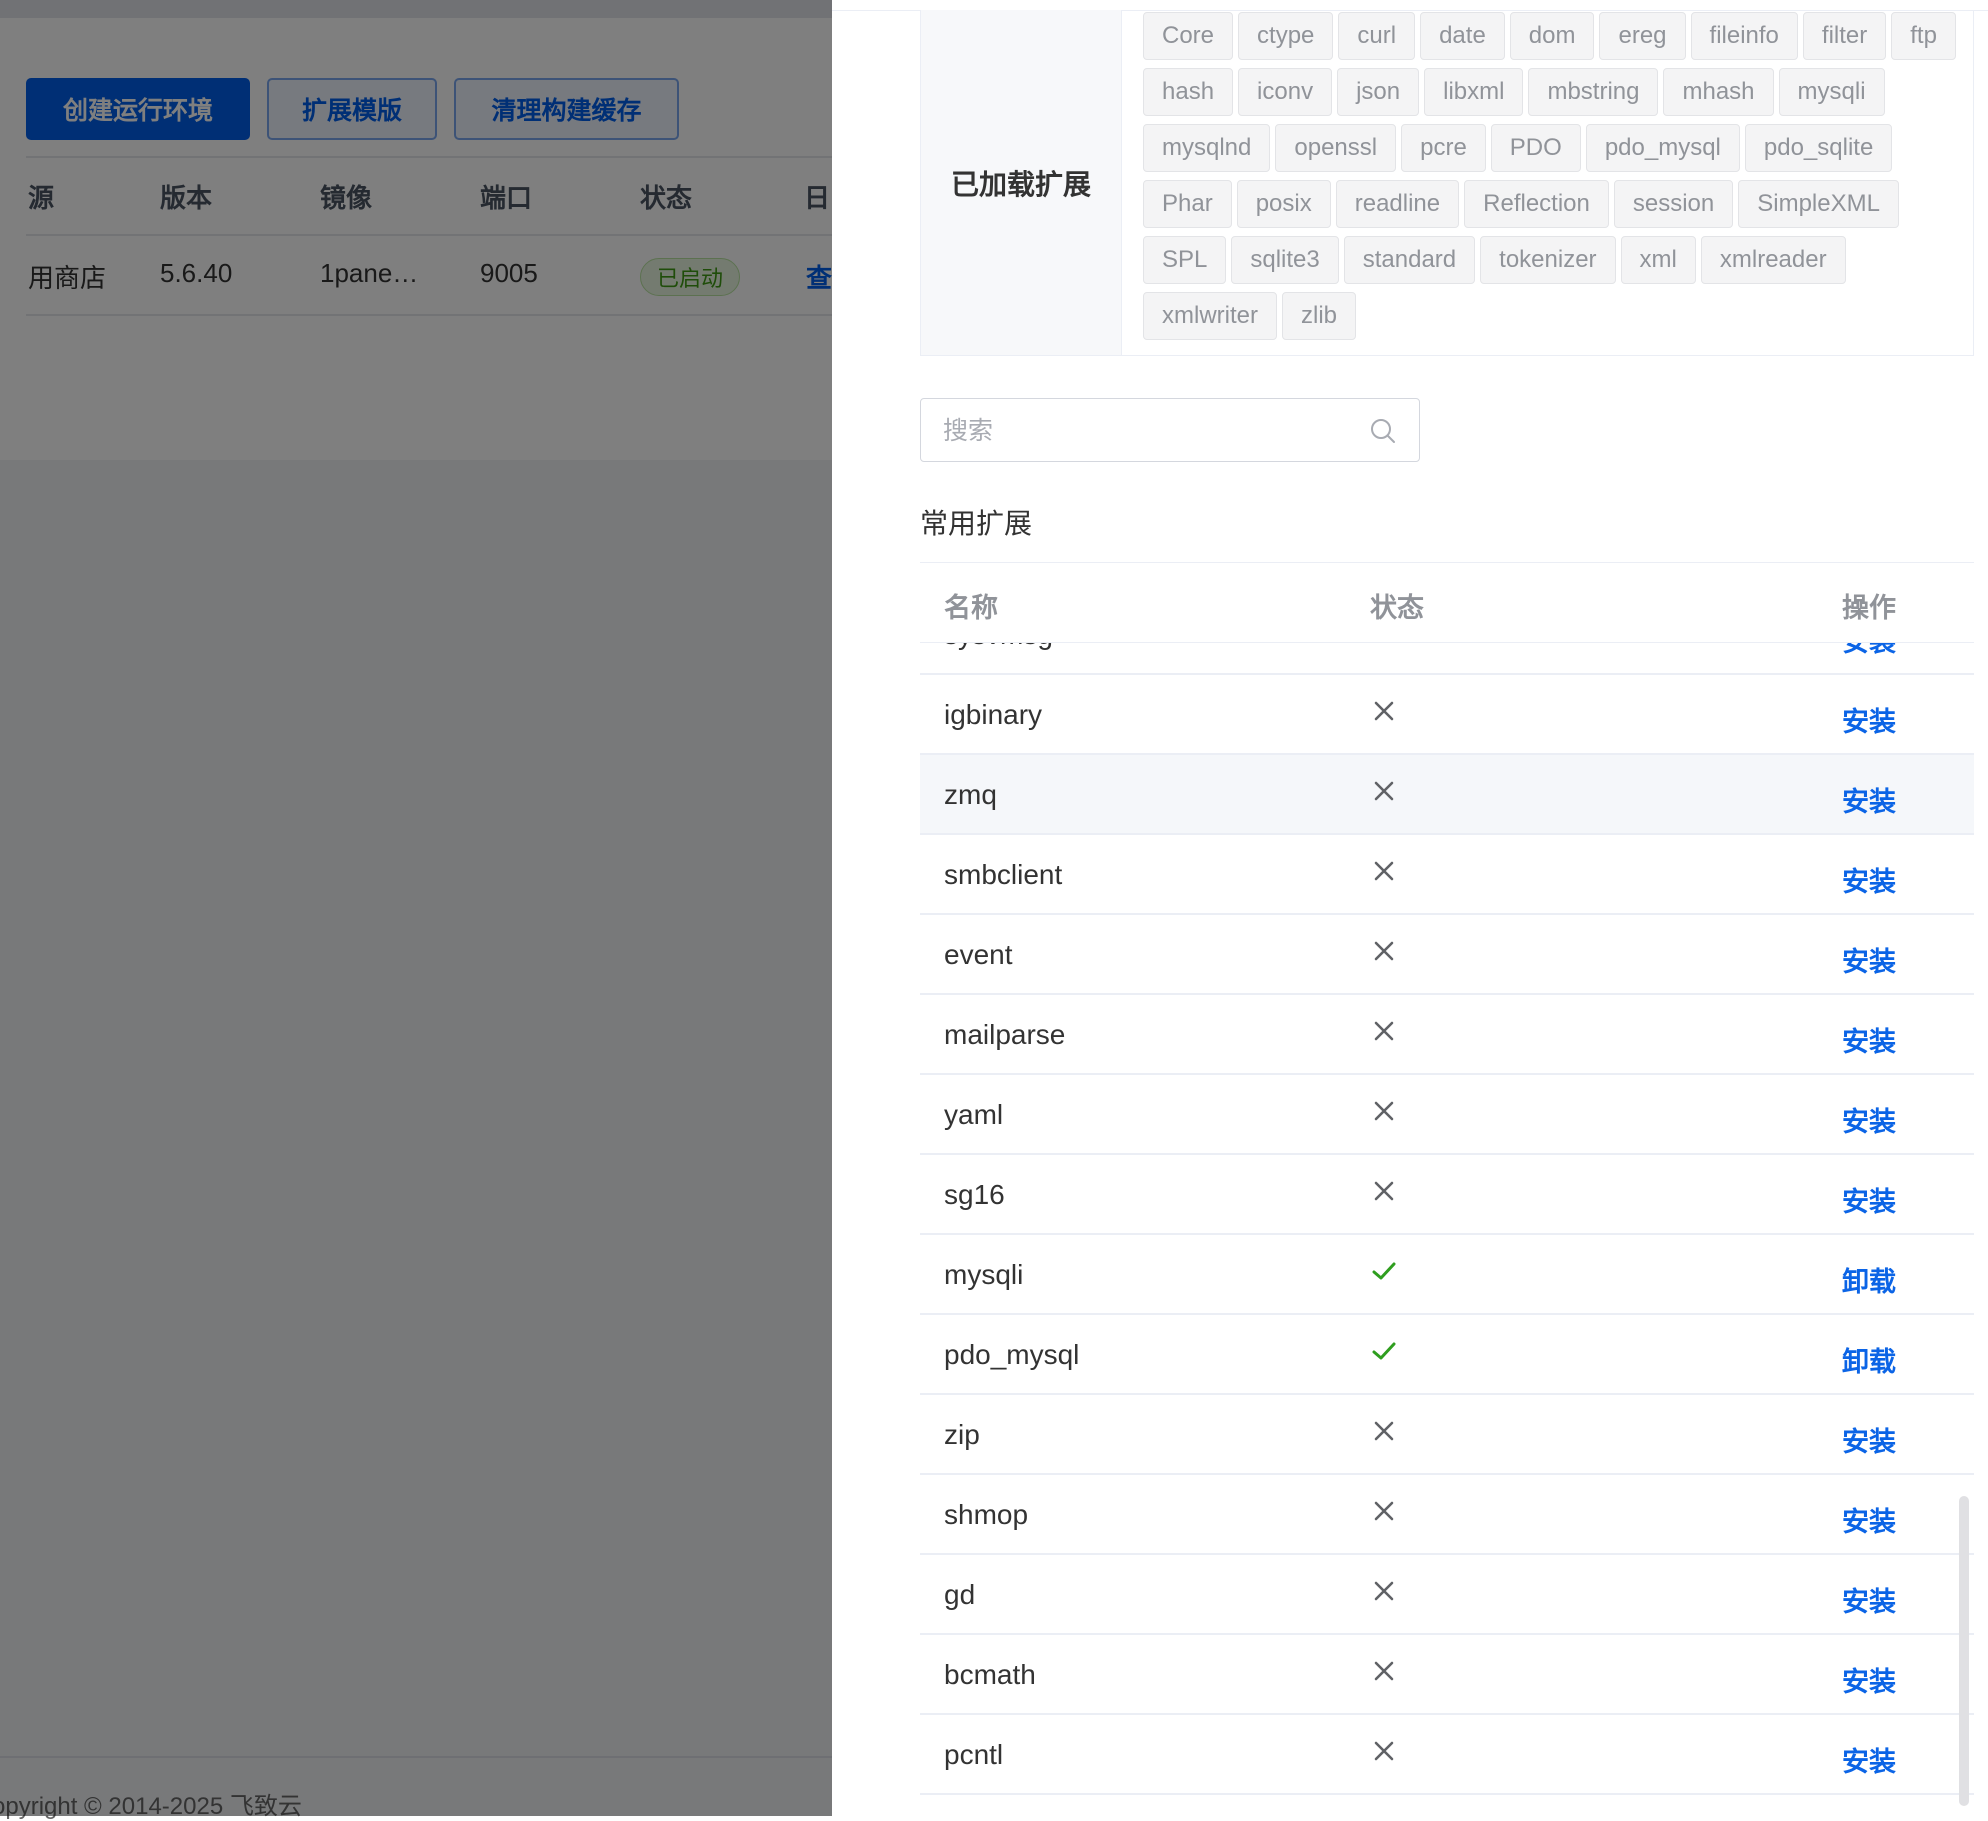  I want to click on extension-tag: xmlwriter, so click(1210, 316).